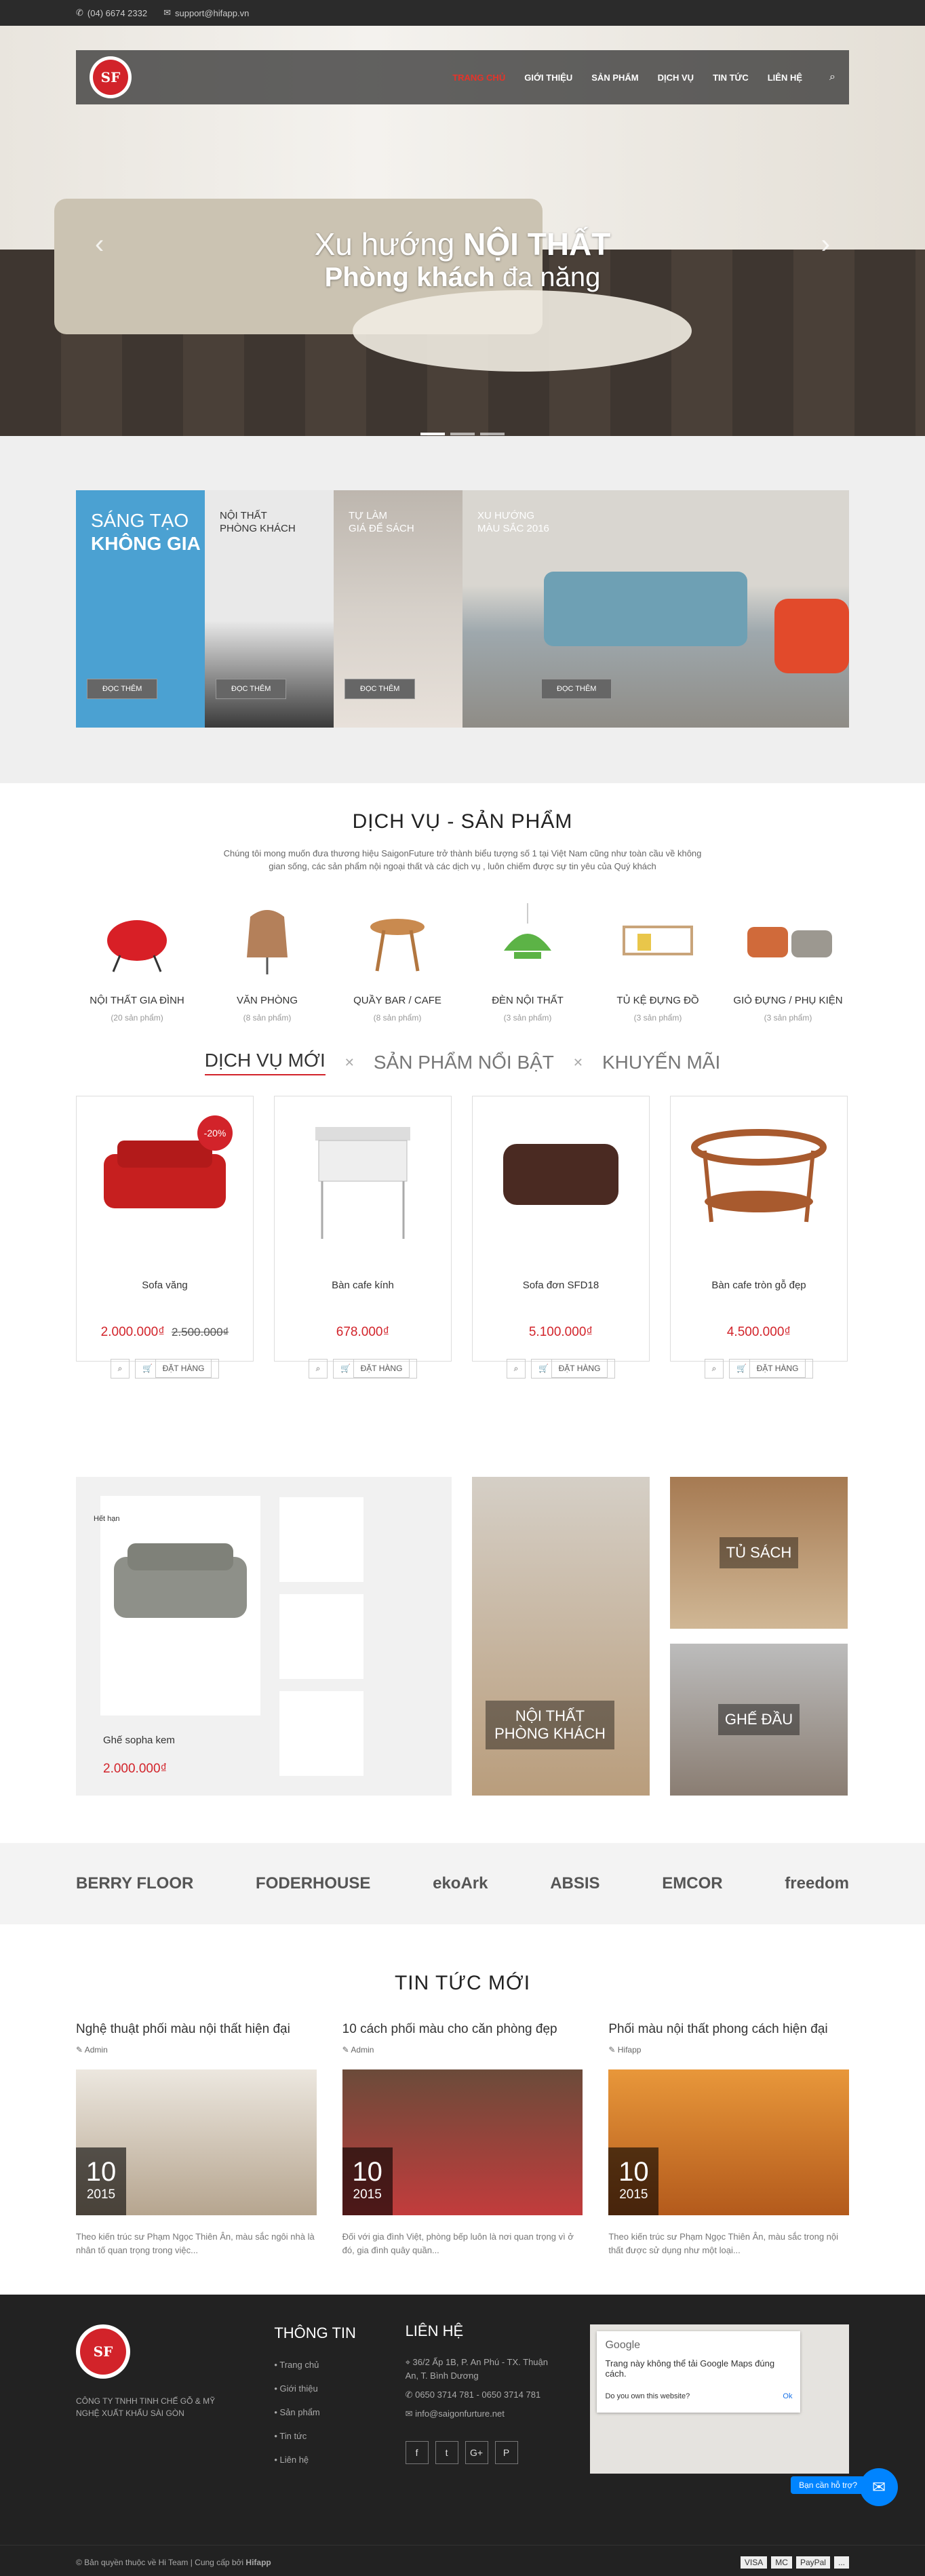 This screenshot has width=925, height=2576. Describe the element at coordinates (879, 2487) in the screenshot. I see `messenger-icon: ✉` at that location.